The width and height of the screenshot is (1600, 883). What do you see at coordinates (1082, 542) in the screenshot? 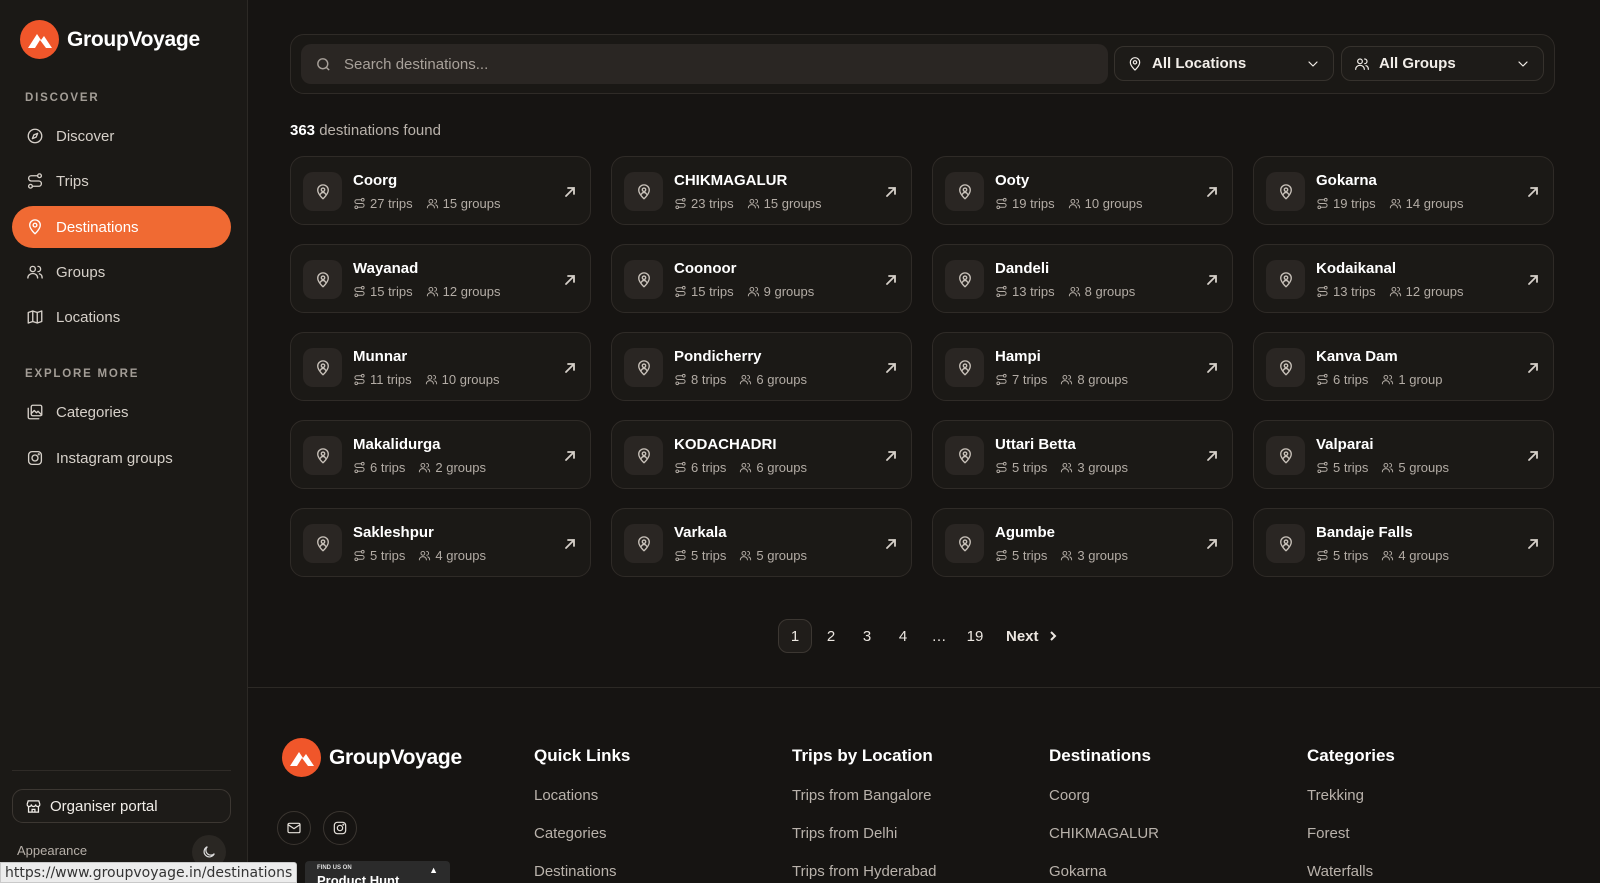
I see `destination-card: Agumbe 5 trips 3 groups` at bounding box center [1082, 542].